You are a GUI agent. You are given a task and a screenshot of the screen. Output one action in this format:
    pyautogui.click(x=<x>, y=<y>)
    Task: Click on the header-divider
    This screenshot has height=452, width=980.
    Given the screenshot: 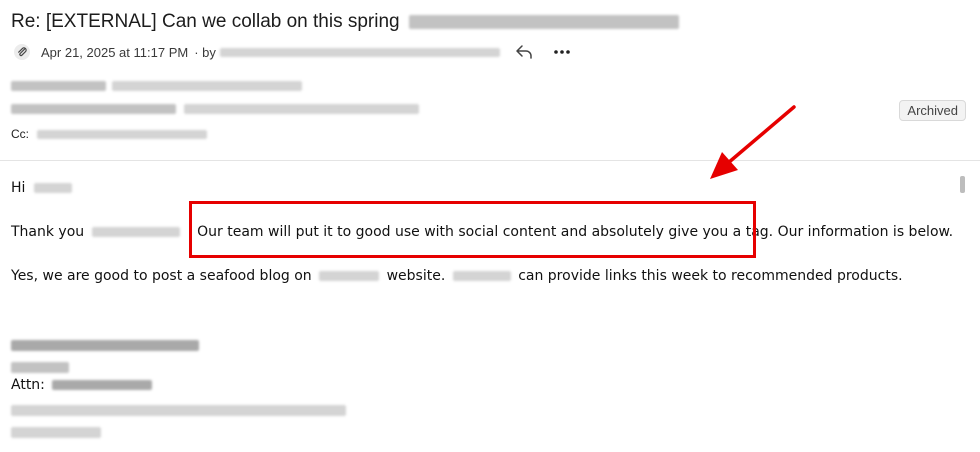 What is the action you would take?
    pyautogui.click(x=490, y=160)
    